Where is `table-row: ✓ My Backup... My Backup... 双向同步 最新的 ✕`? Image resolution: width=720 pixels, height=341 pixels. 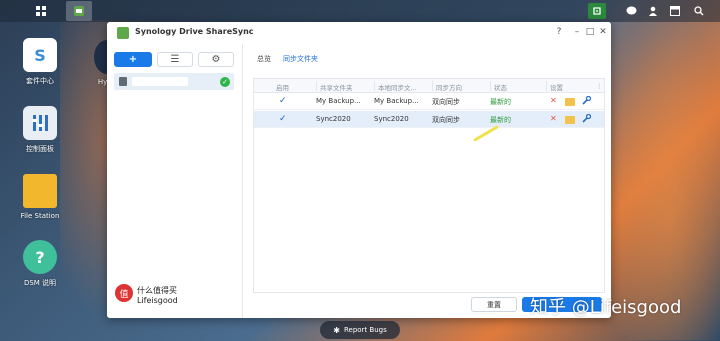
table-row: ✓ My Backup... My Backup... 双向同步 最新的 ✕ is located at coordinates (429, 101).